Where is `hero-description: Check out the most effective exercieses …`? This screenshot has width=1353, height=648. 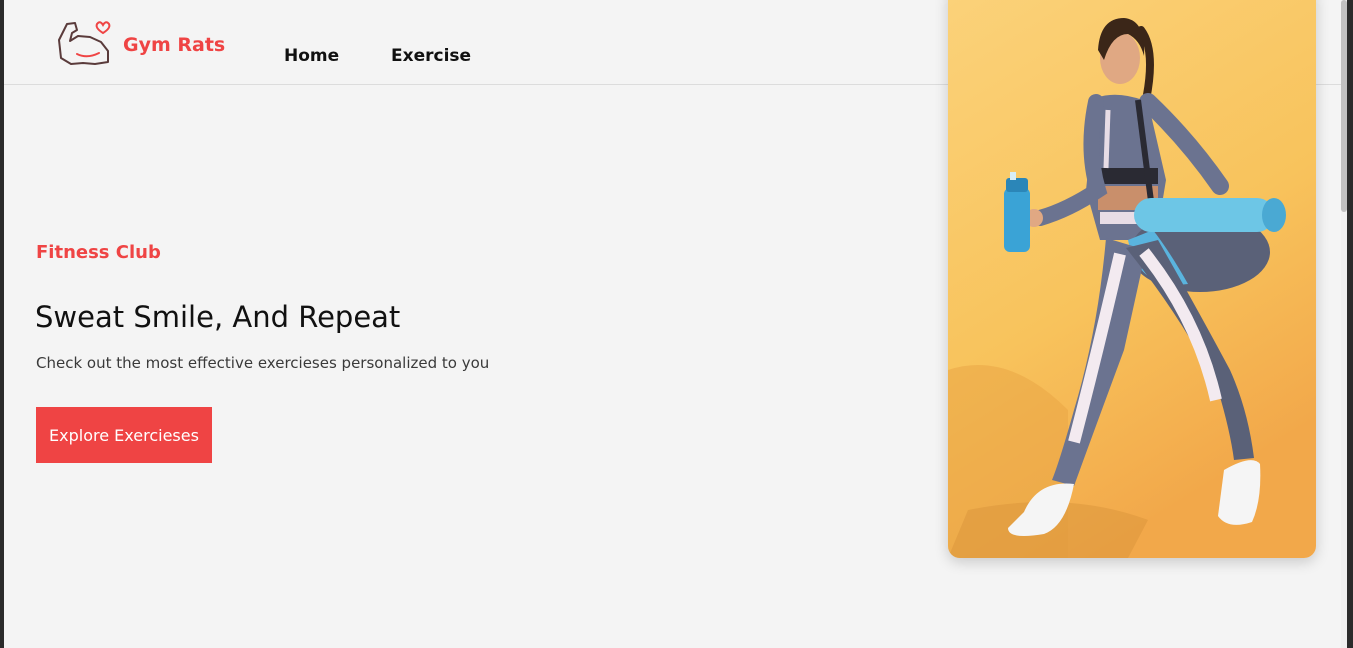 hero-description: Check out the most effective exercieses … is located at coordinates (263, 363).